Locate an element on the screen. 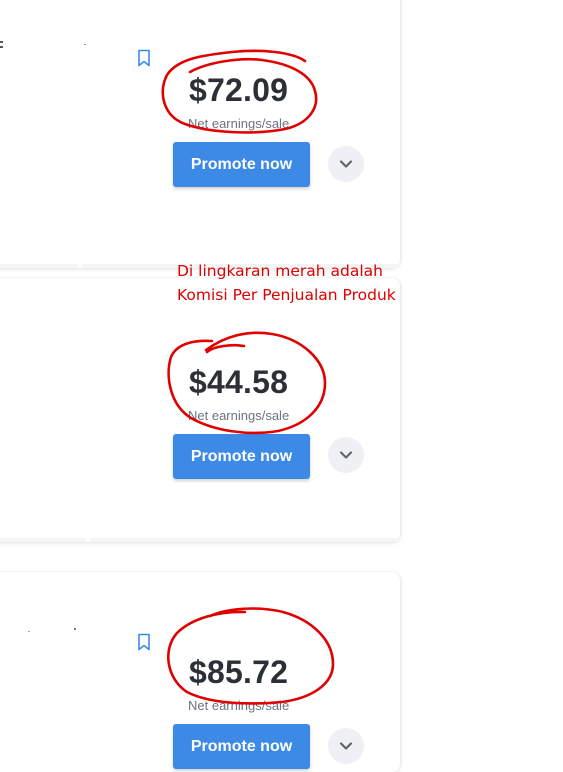  price-value: $85.72 is located at coordinates (239, 672).